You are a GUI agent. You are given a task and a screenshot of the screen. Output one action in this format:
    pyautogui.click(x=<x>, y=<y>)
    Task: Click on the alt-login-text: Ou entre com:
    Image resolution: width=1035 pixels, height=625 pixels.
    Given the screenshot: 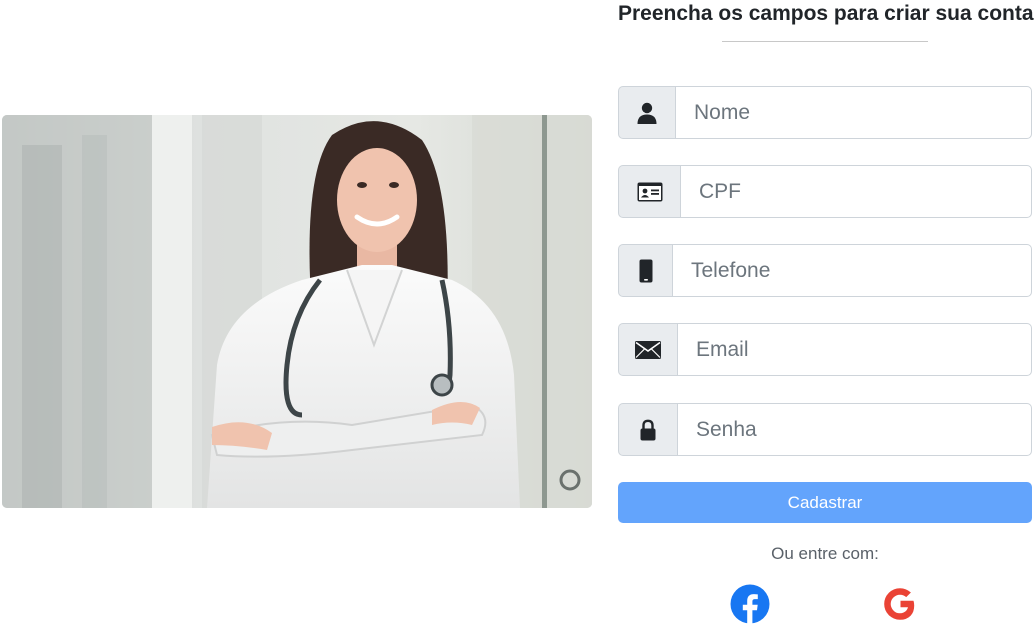 What is the action you would take?
    pyautogui.click(x=825, y=553)
    